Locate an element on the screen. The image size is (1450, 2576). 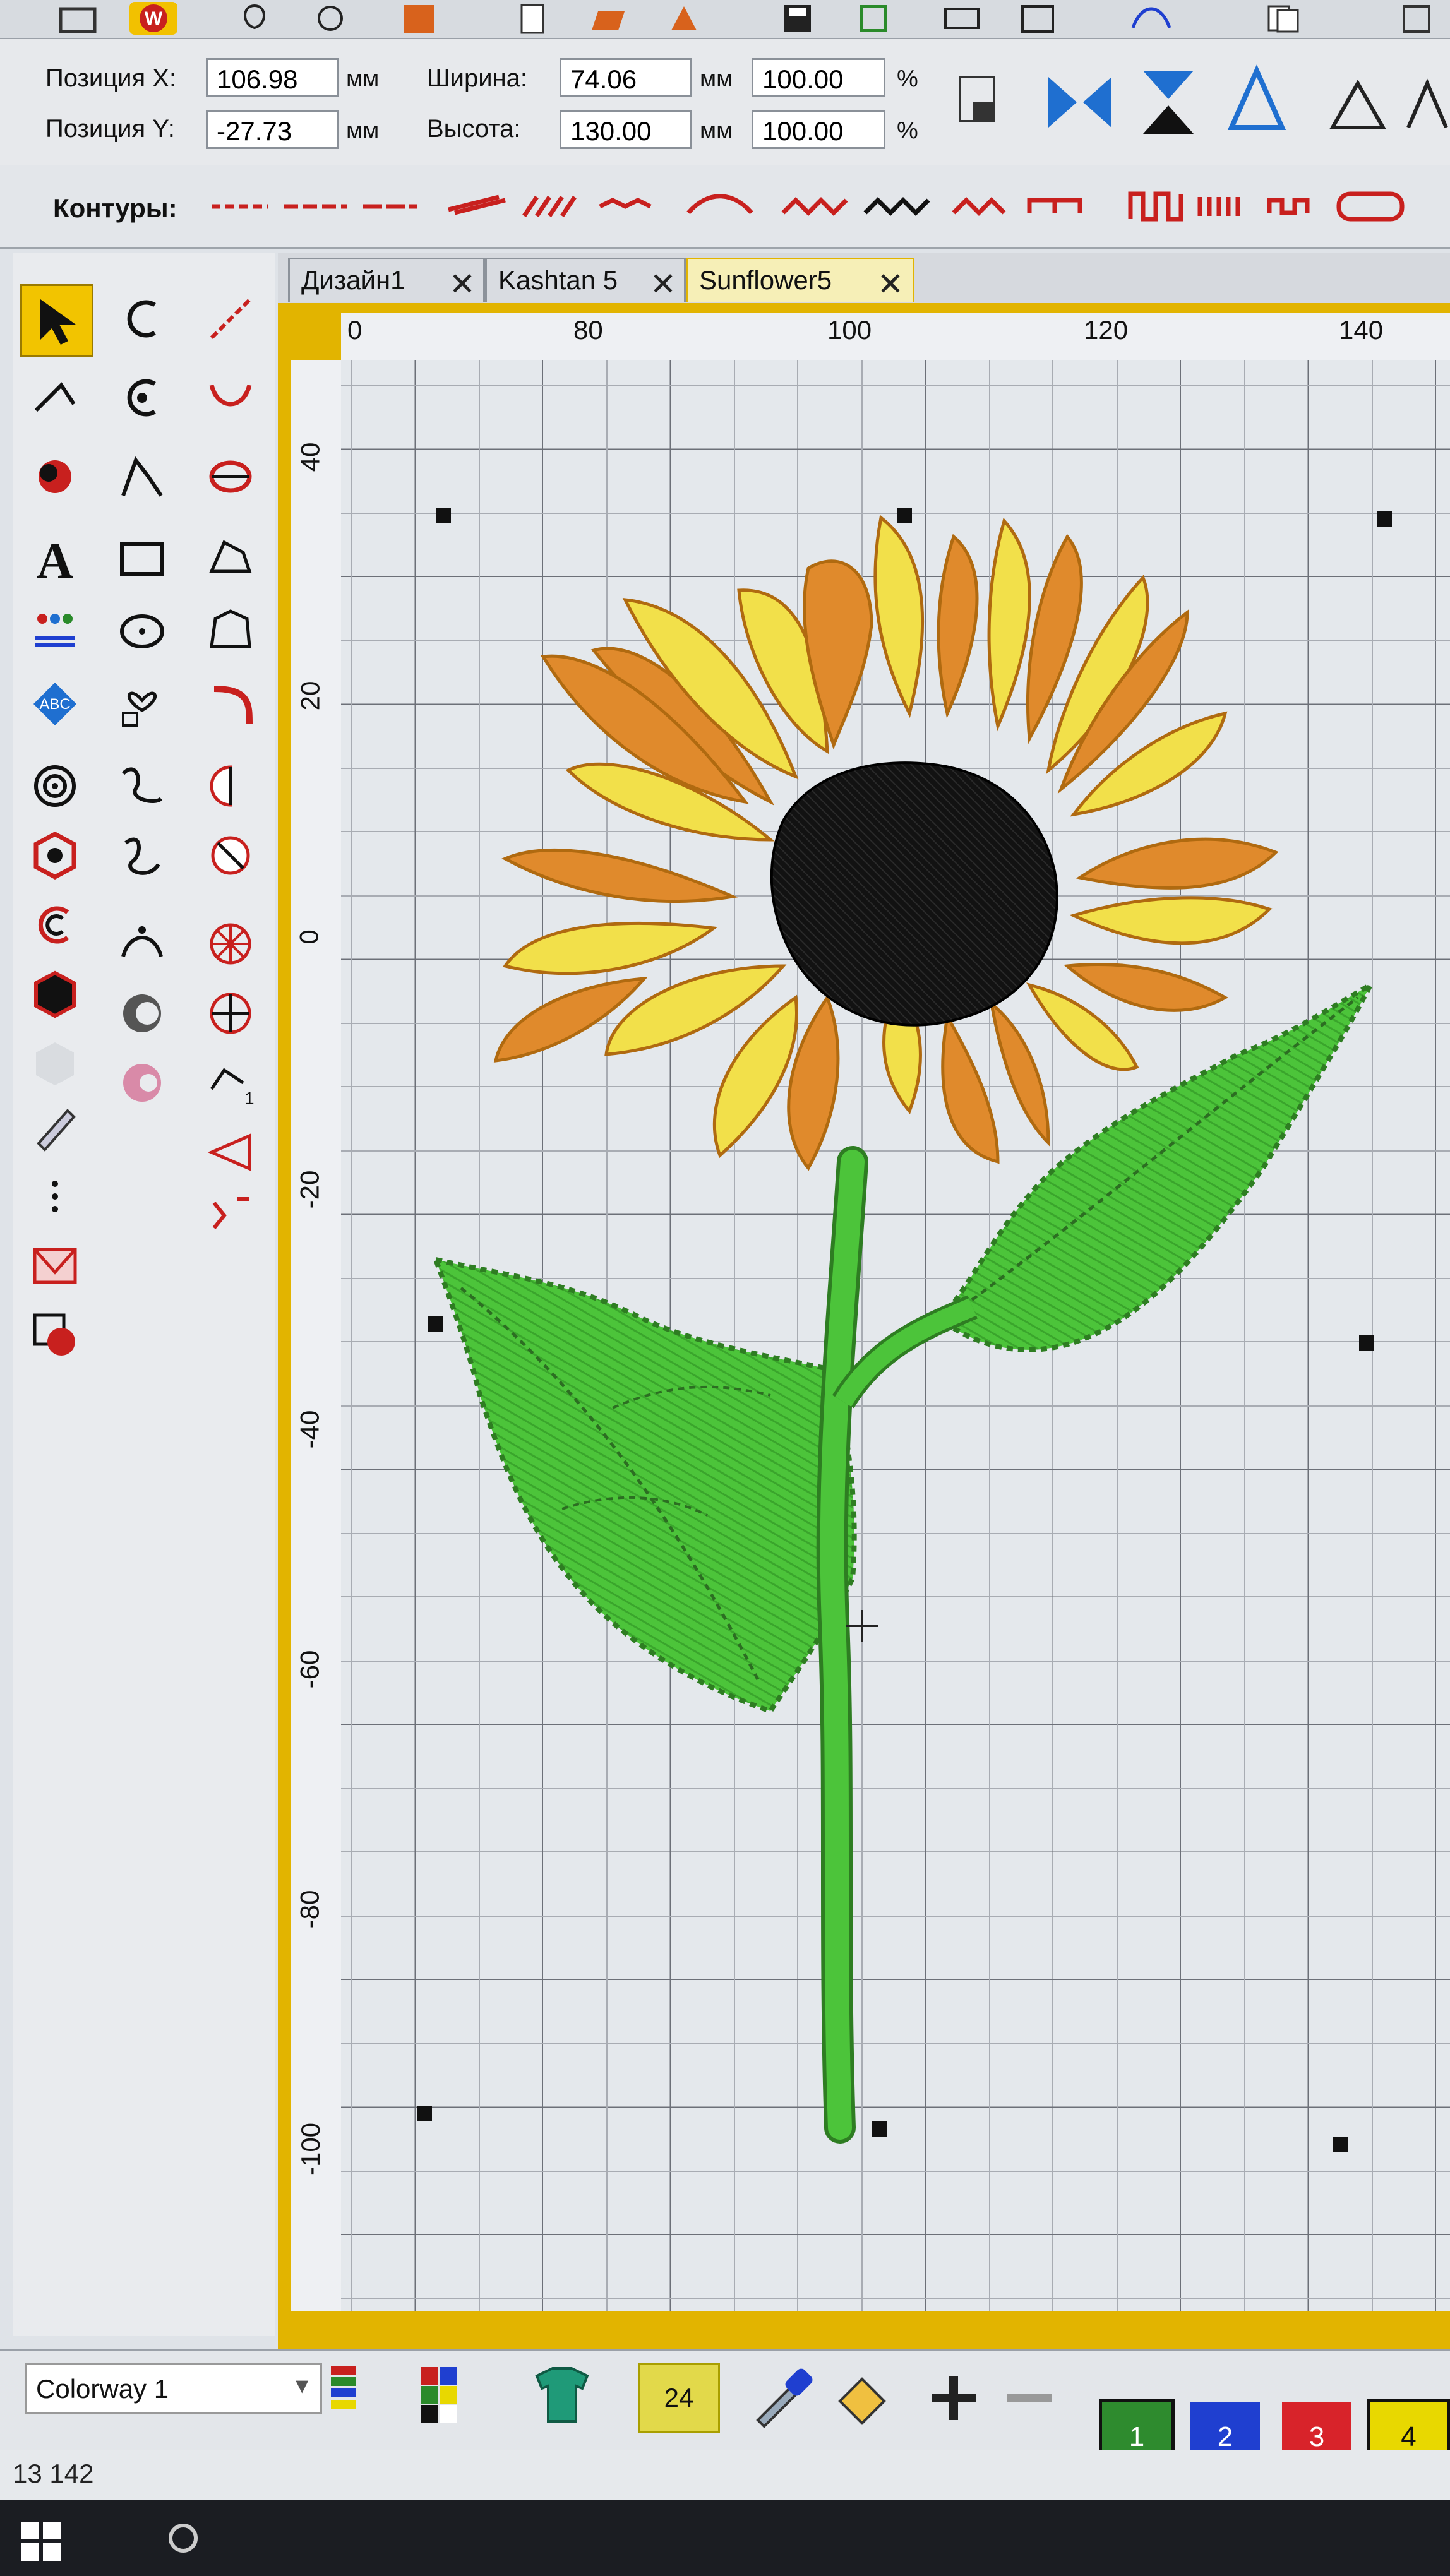
pen-icon is located at coordinates (55, 1127).